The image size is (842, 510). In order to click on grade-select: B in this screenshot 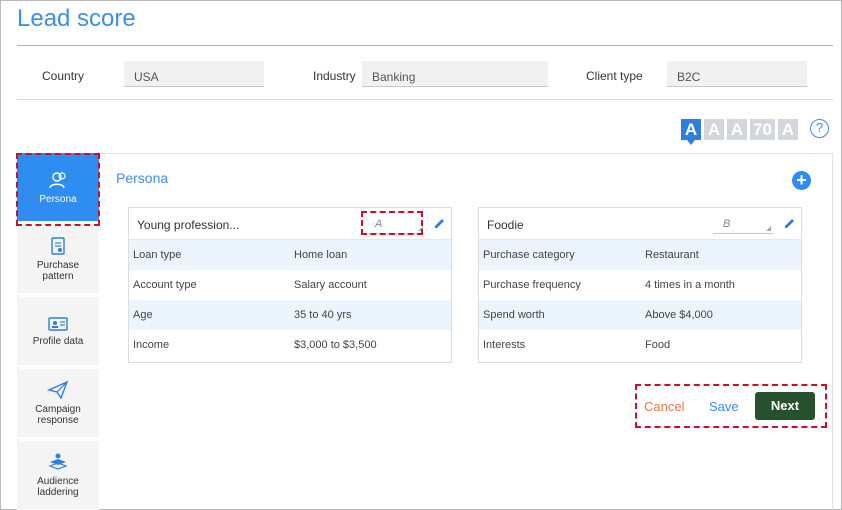, I will do `click(743, 224)`.